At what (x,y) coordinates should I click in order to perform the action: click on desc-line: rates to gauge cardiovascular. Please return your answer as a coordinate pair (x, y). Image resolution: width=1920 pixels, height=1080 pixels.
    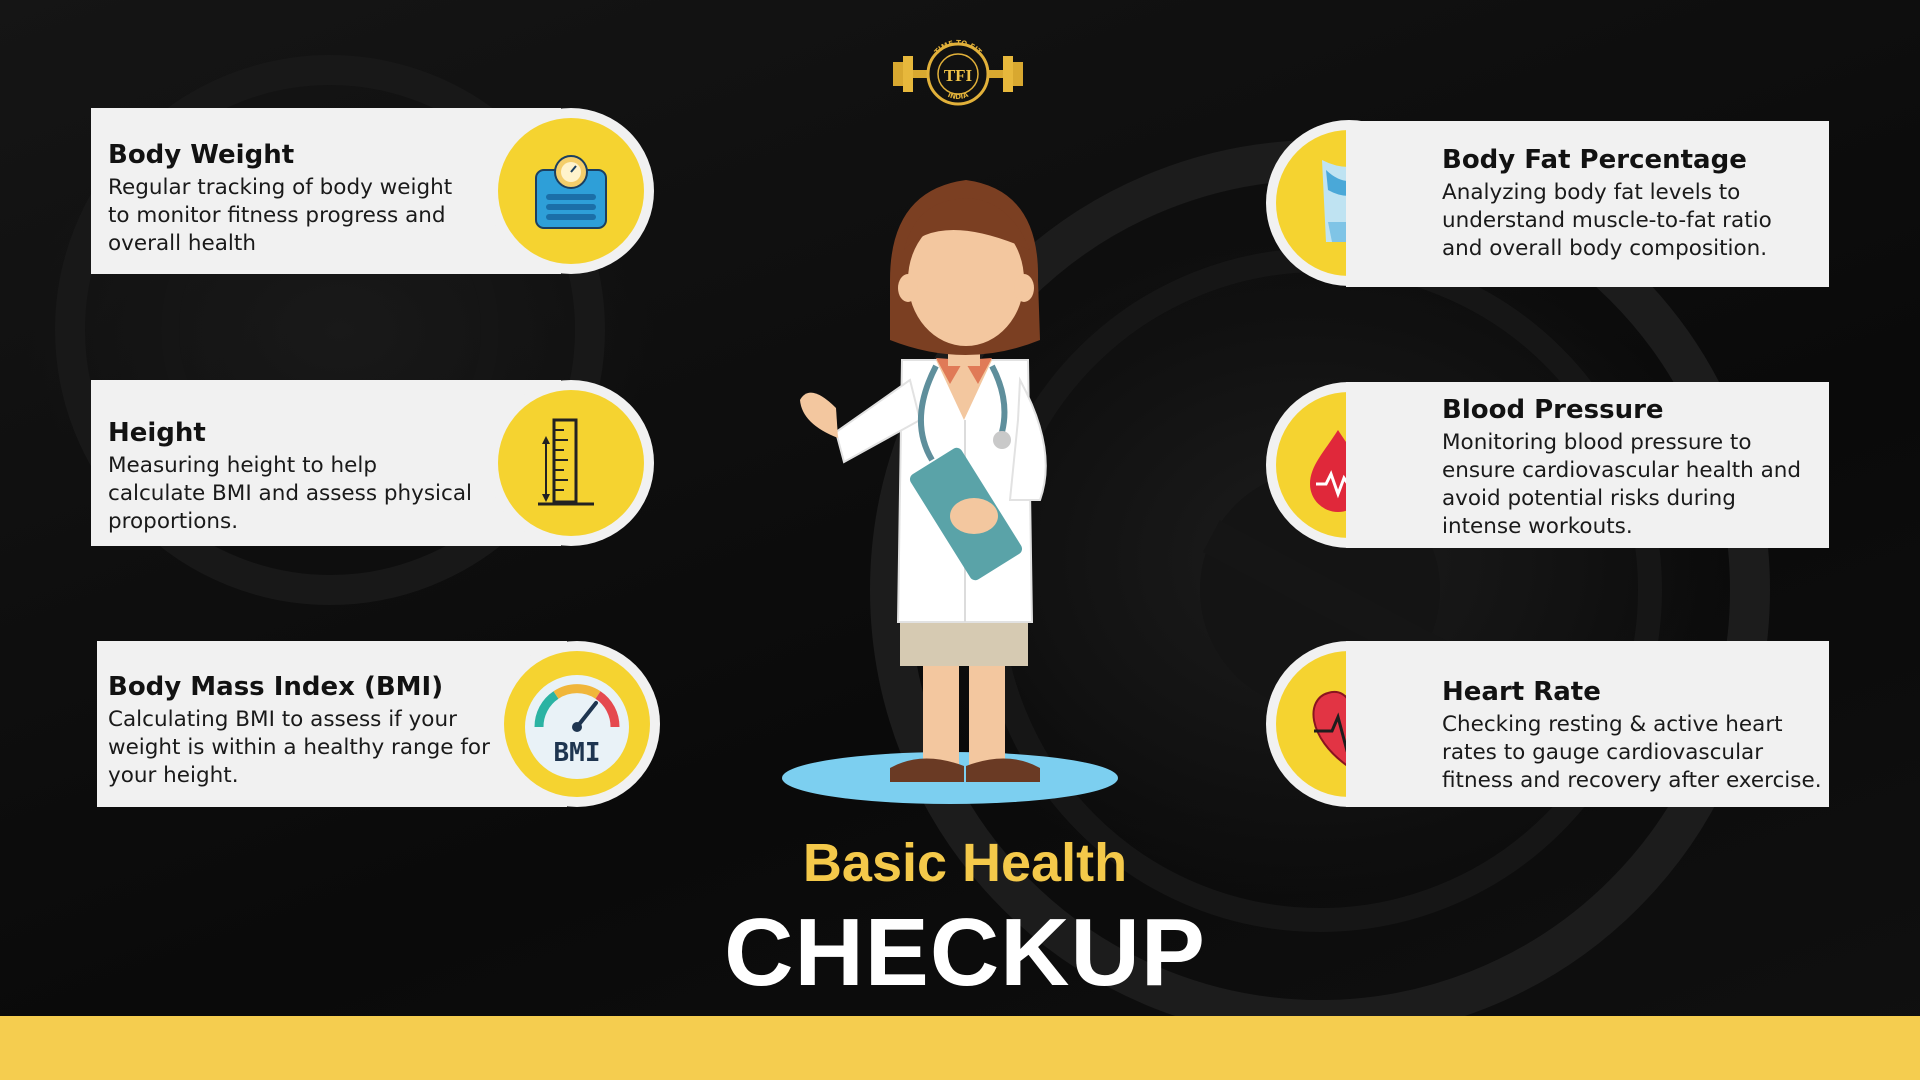
    Looking at the image, I should click on (1603, 752).